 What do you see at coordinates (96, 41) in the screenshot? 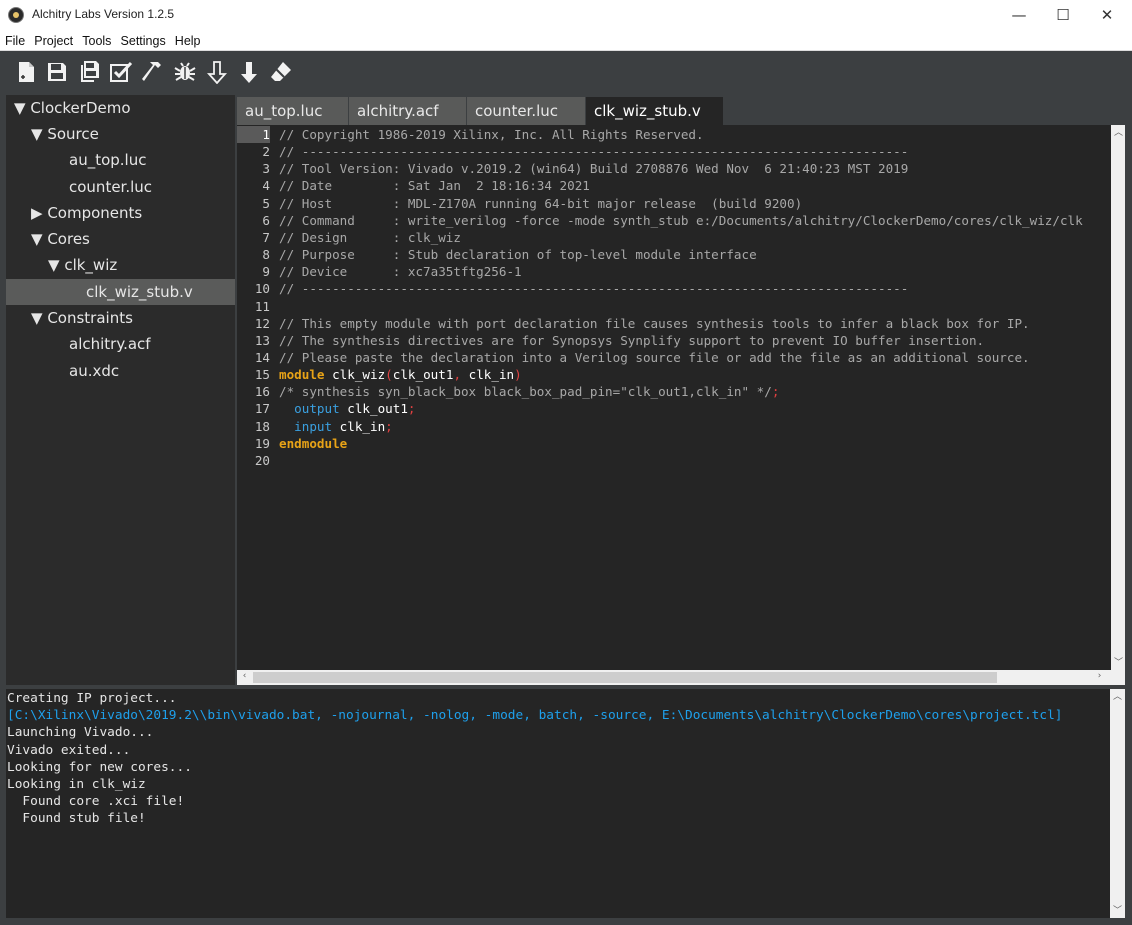
I see `menu-tools: Tools` at bounding box center [96, 41].